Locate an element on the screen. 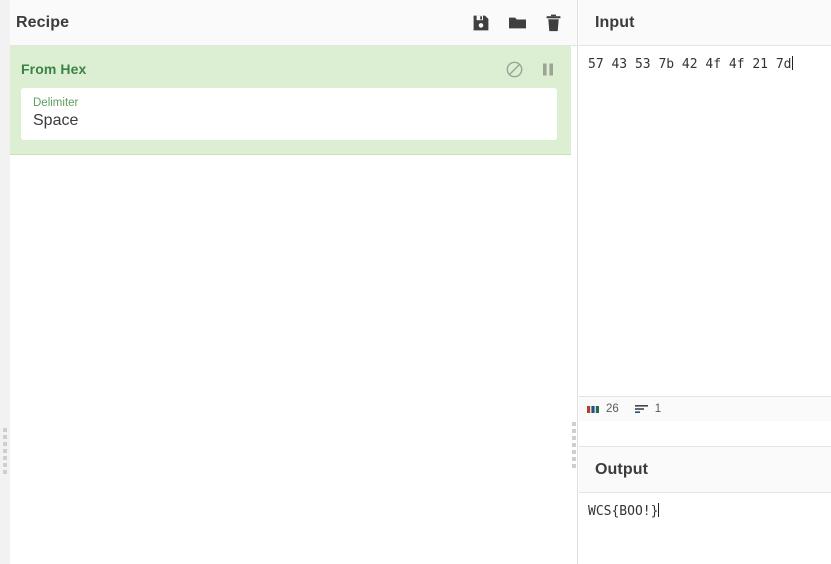  recipe-actions is located at coordinates (517, 23).